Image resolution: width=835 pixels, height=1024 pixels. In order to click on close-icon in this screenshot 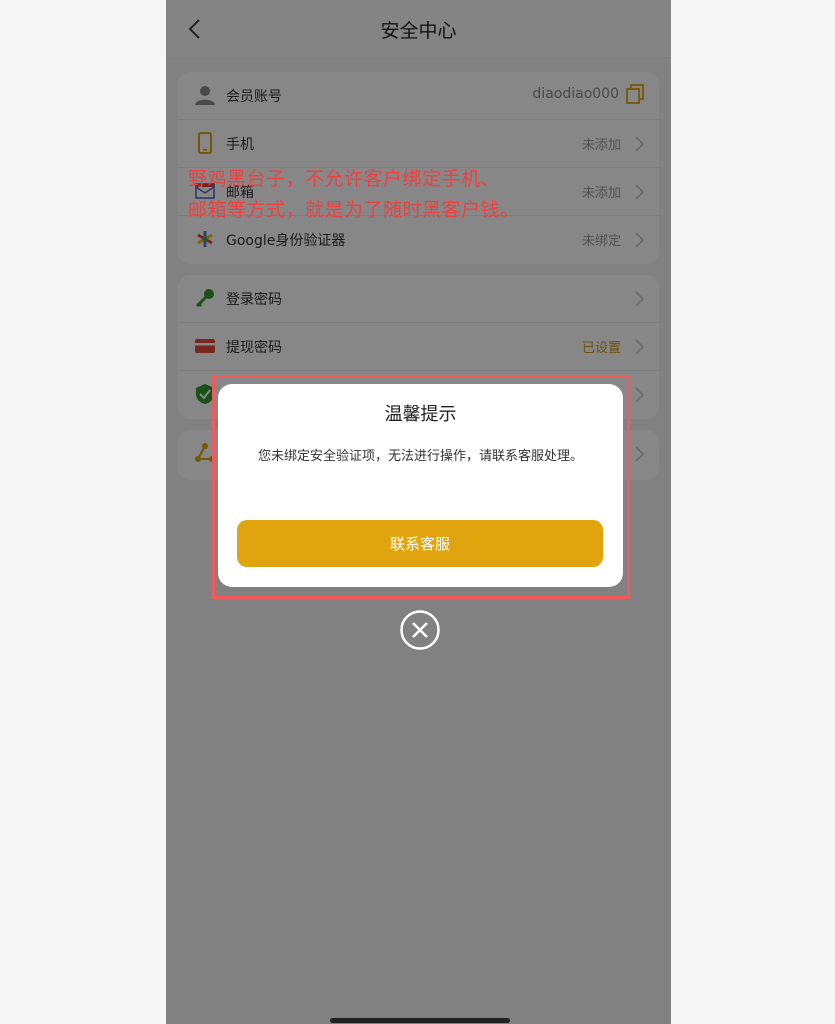, I will do `click(420, 630)`.